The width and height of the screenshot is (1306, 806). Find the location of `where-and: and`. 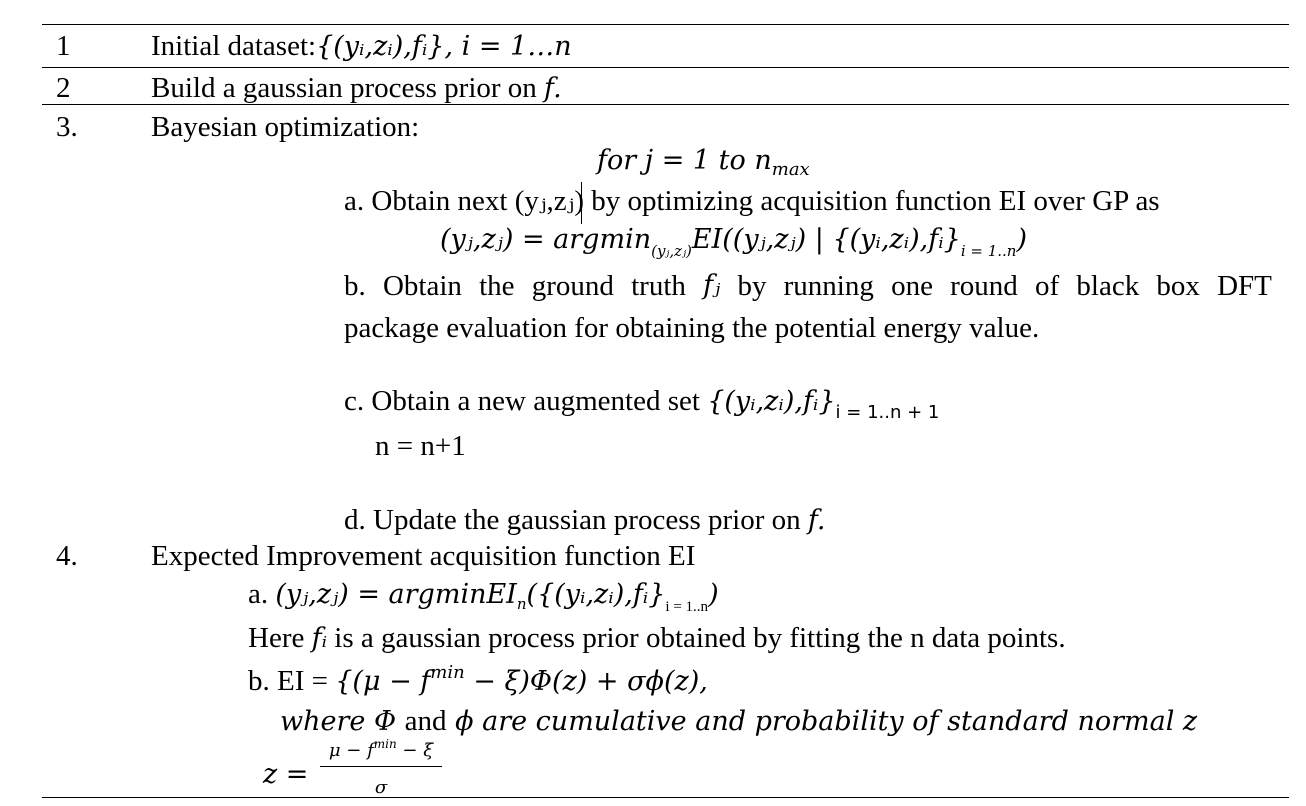

where-and: and is located at coordinates (425, 721).